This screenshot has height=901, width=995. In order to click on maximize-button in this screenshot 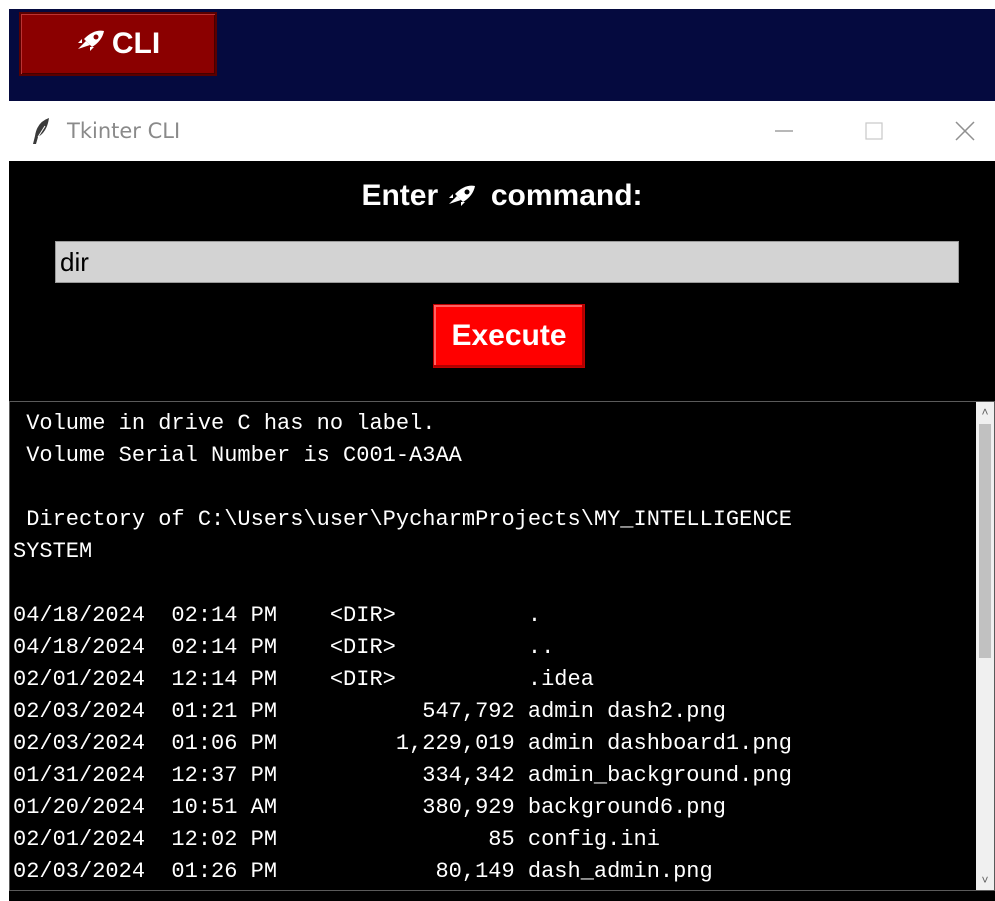, I will do `click(874, 131)`.